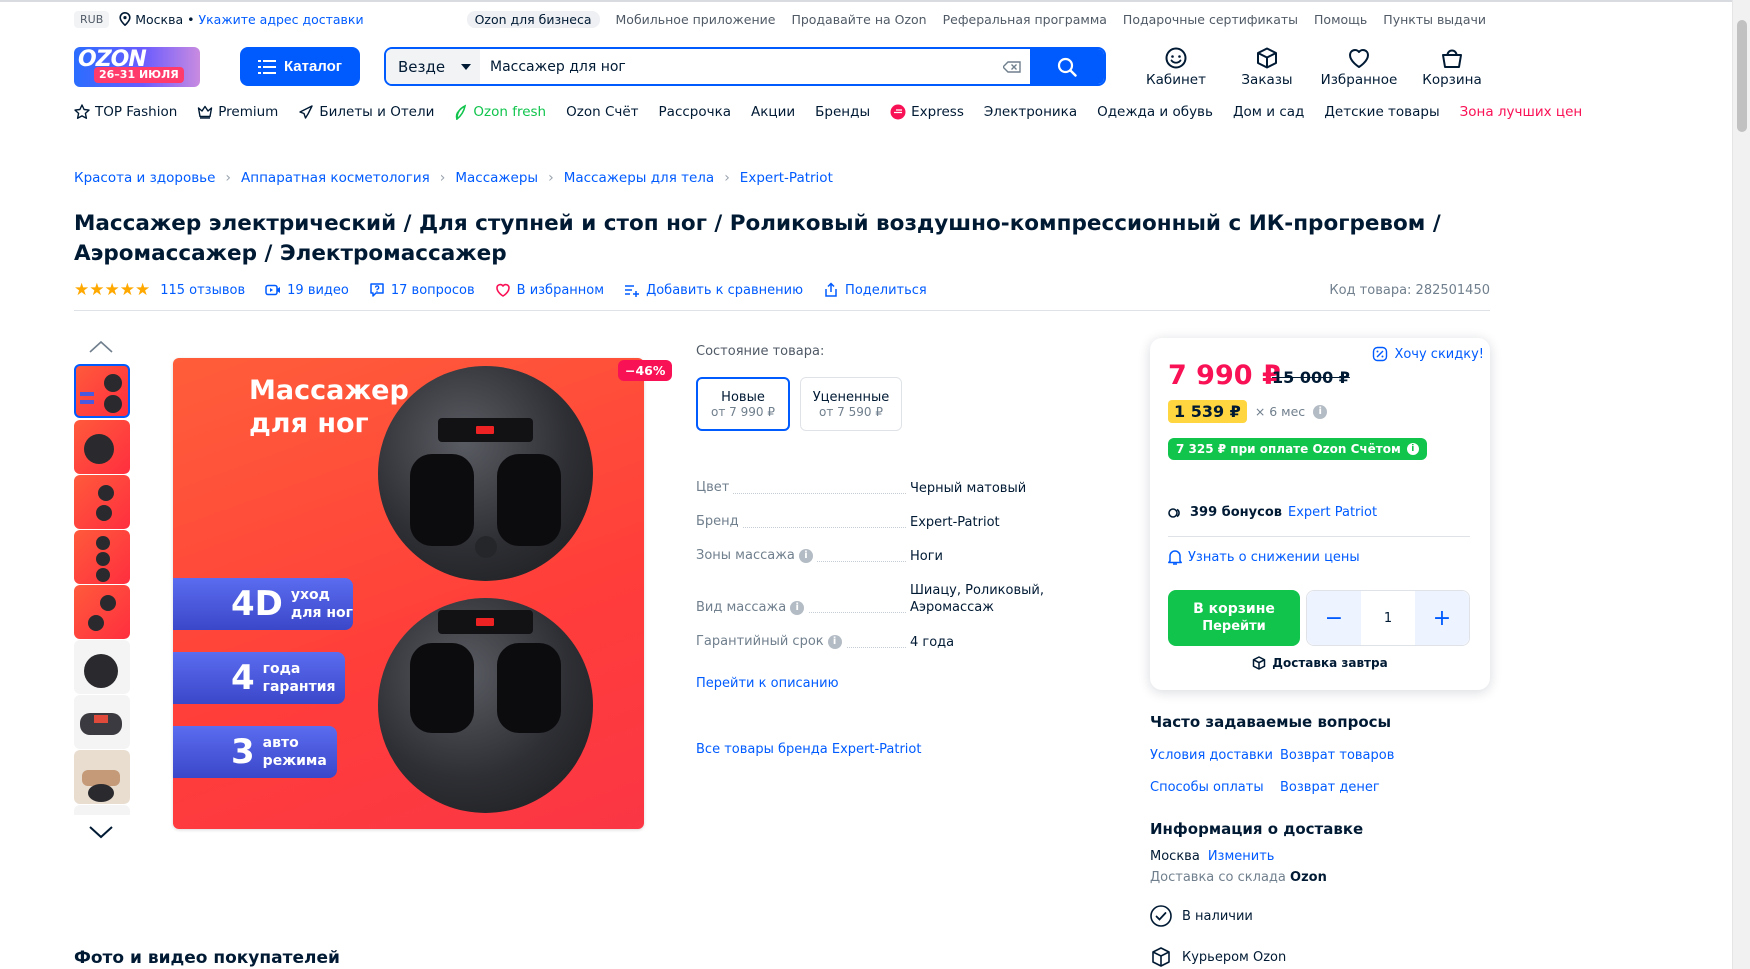  What do you see at coordinates (1741, 484) in the screenshot?
I see `page-scrollbar` at bounding box center [1741, 484].